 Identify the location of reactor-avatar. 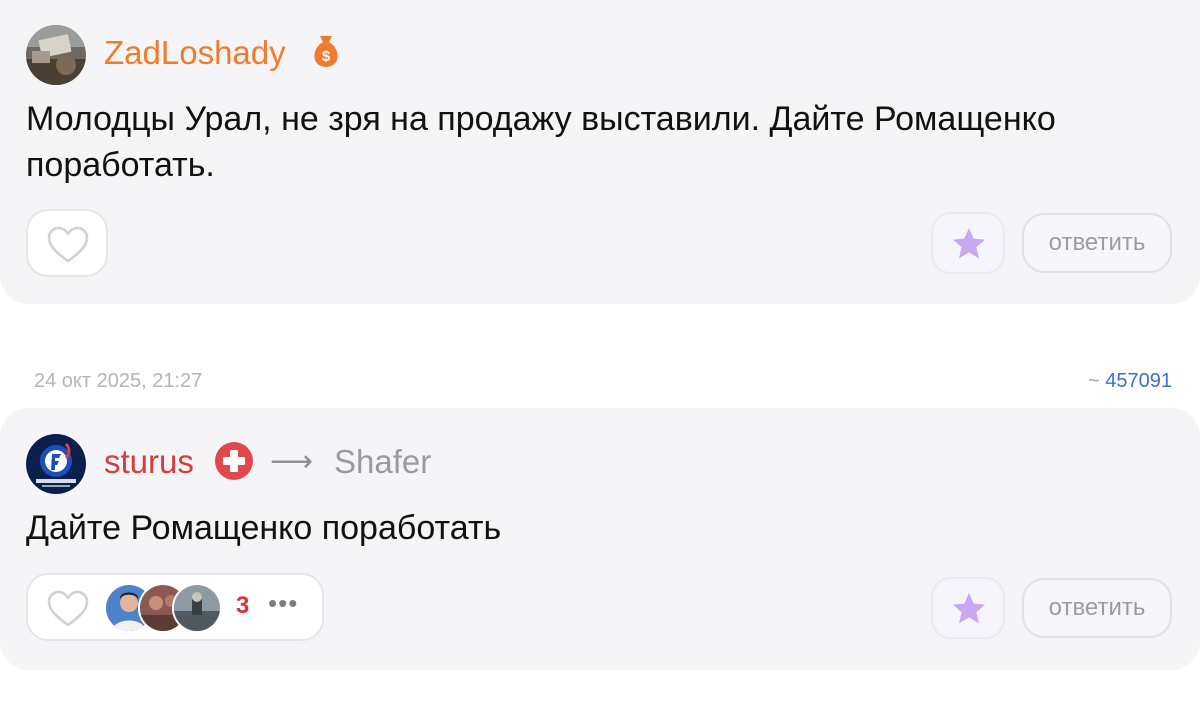
(197, 608).